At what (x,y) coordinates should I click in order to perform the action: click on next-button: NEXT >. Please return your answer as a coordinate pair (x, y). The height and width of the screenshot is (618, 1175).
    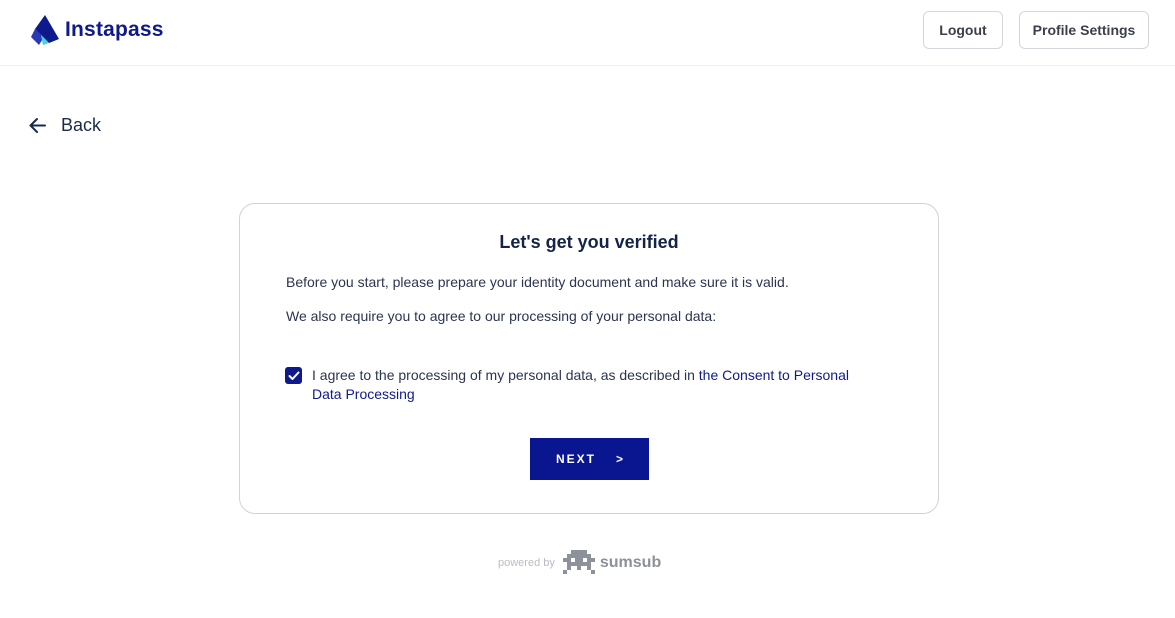
    Looking at the image, I should click on (589, 459).